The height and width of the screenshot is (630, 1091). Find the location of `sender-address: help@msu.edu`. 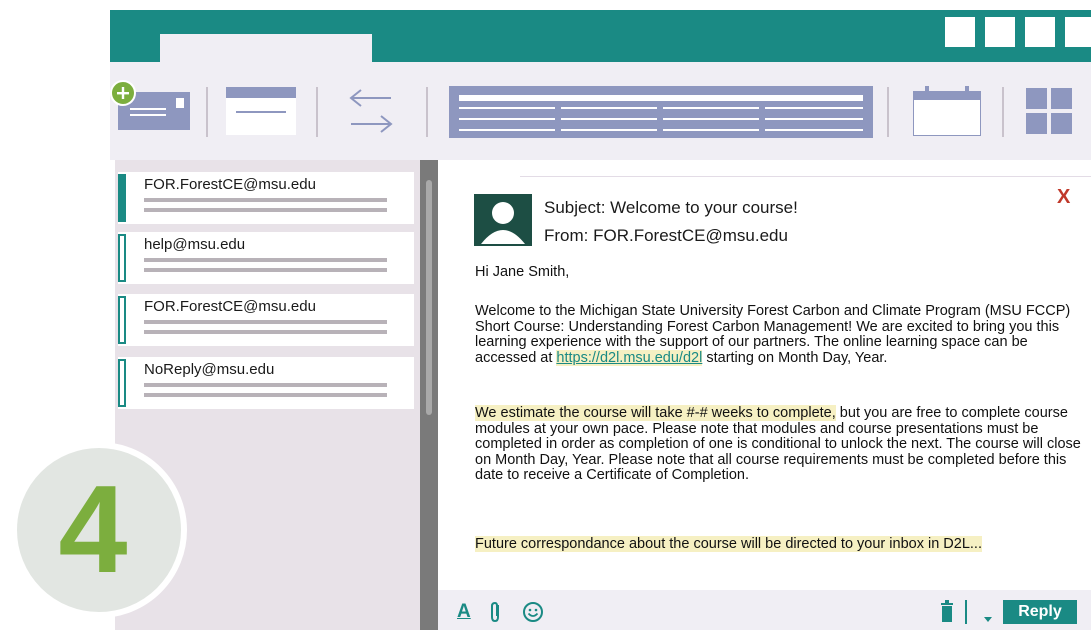

sender-address: help@msu.edu is located at coordinates (195, 244).